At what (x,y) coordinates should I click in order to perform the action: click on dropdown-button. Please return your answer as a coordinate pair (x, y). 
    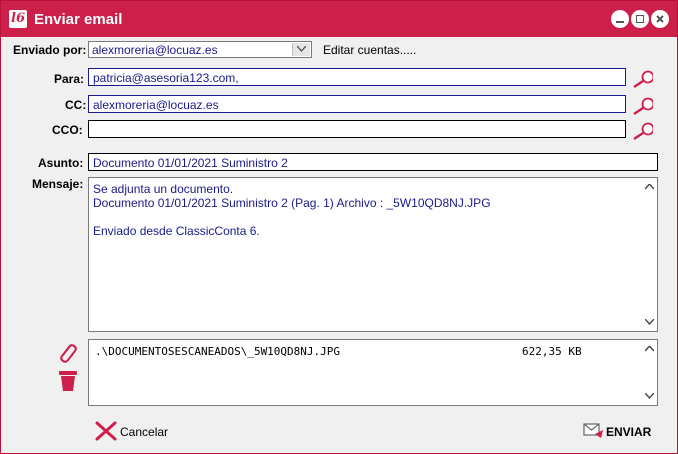
    Looking at the image, I should click on (301, 49).